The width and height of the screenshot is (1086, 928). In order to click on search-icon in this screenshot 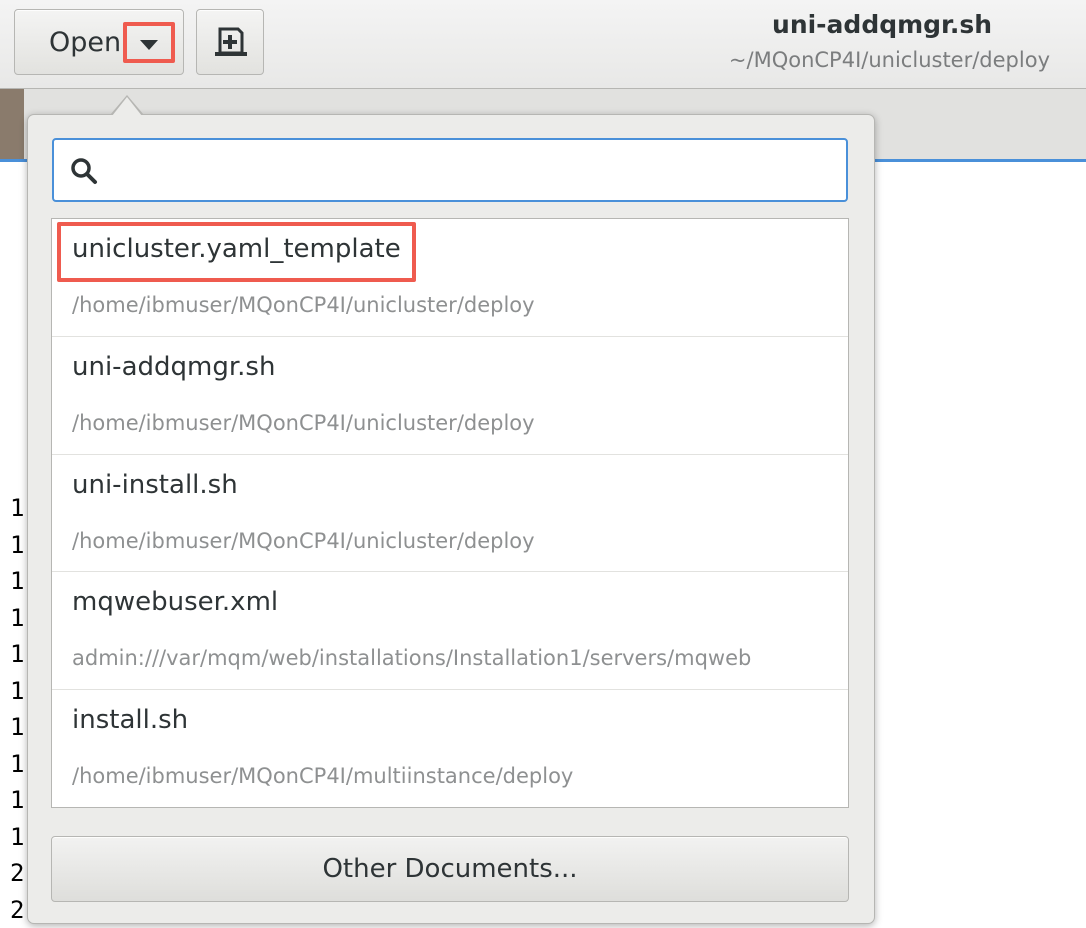, I will do `click(84, 171)`.